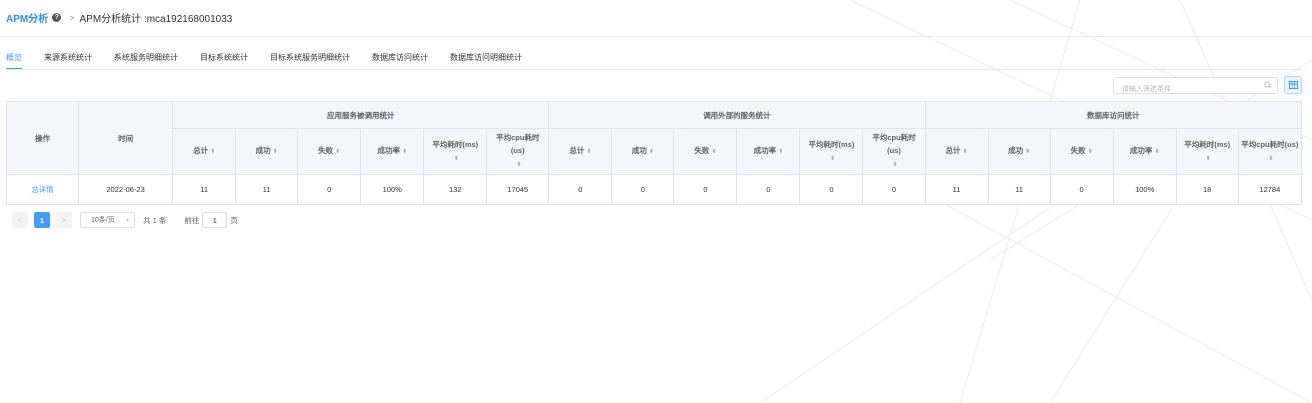 The image size is (1312, 403). I want to click on chevron-right-icon: >, so click(72, 17).